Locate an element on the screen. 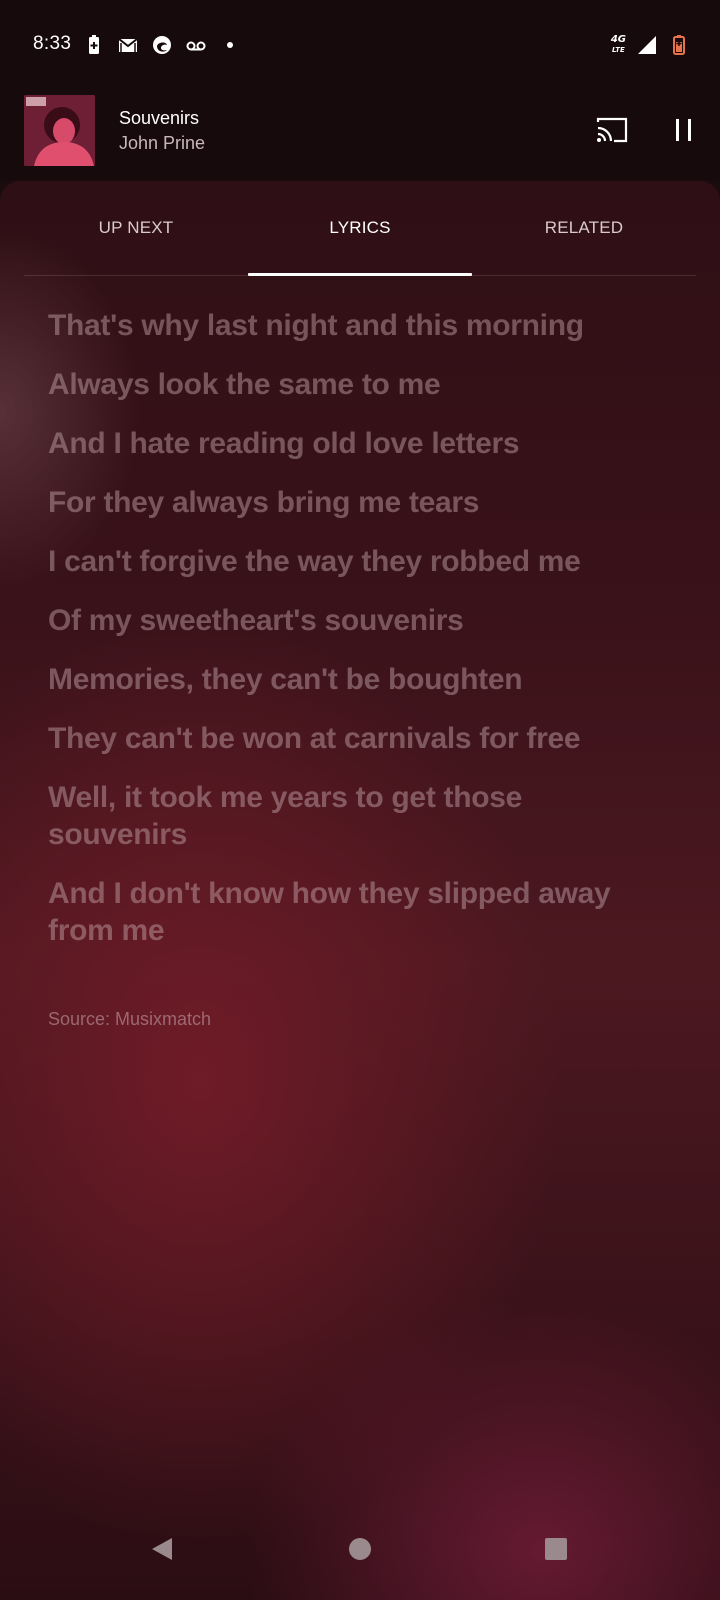 The image size is (720, 1600). song-artist: John Prine is located at coordinates (162, 143).